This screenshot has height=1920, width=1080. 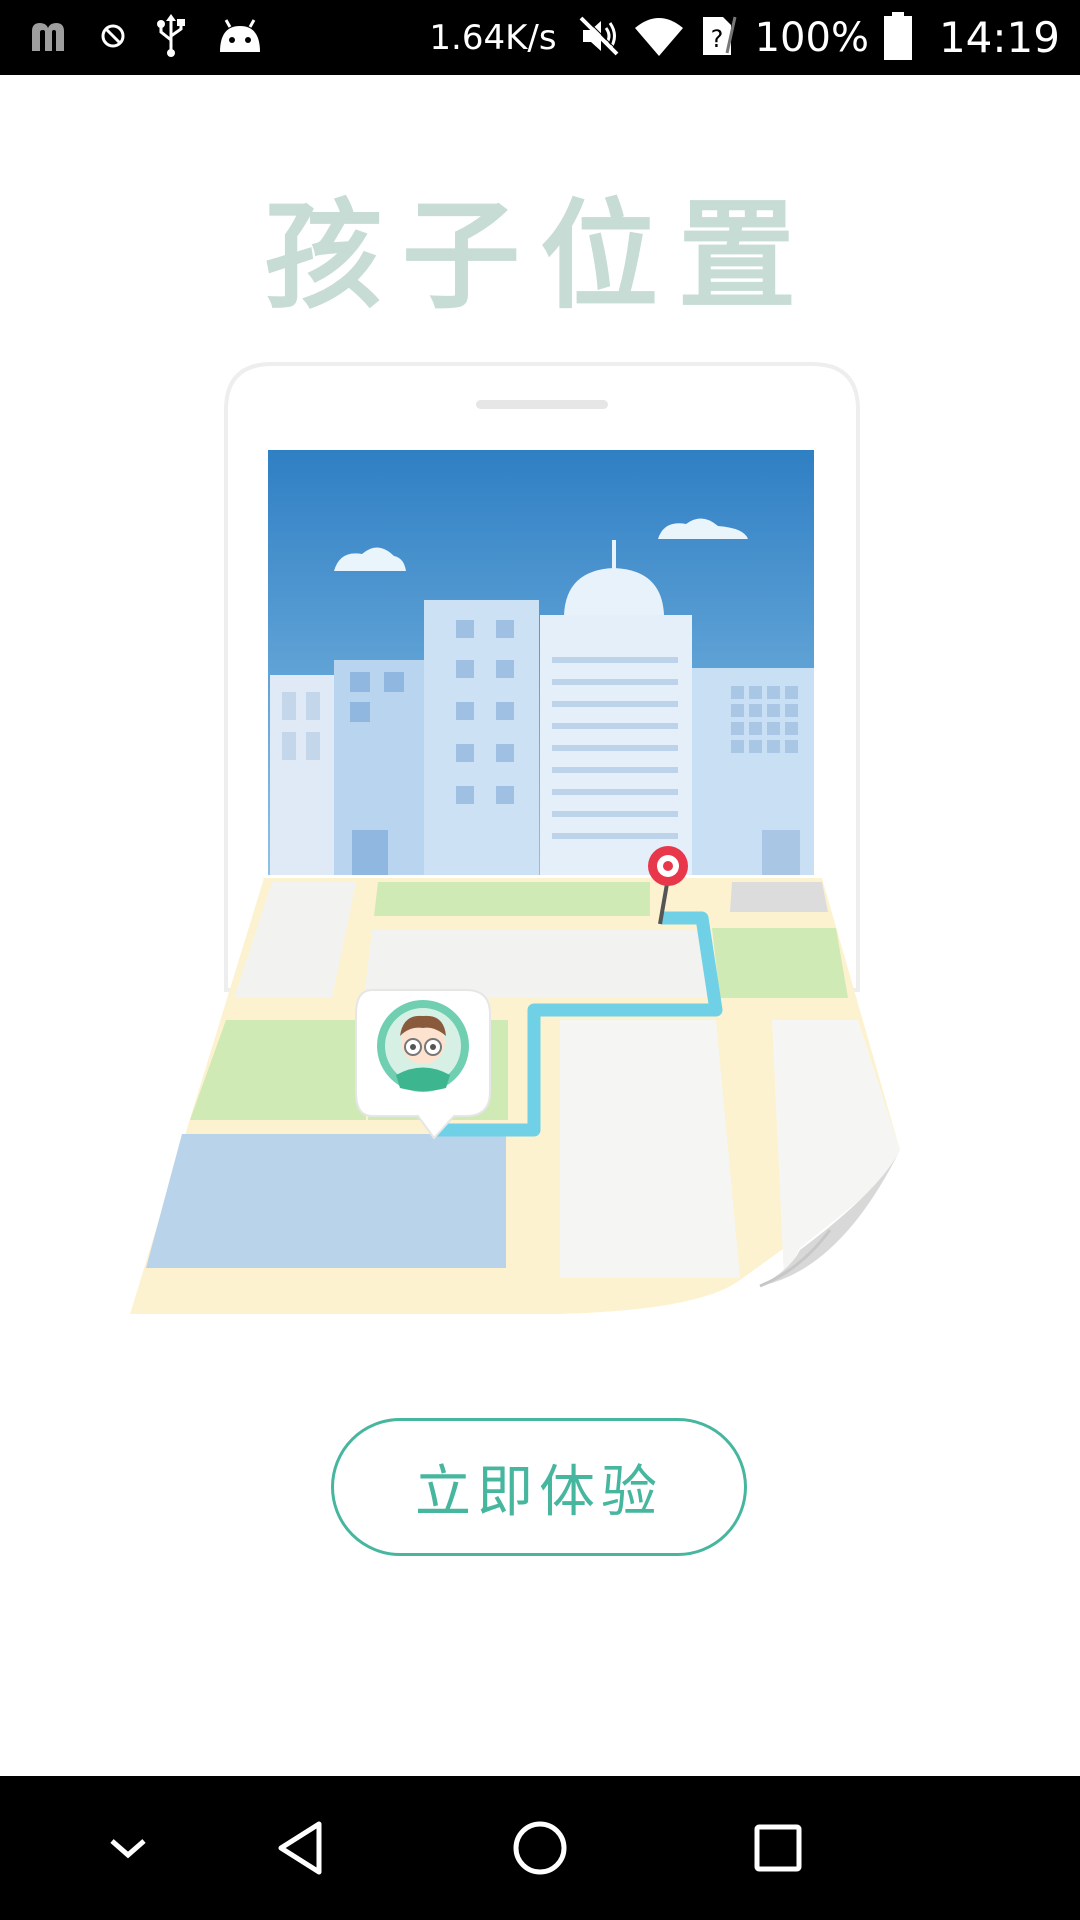 I want to click on child-avatar-marker-icon, so click(x=423, y=1064).